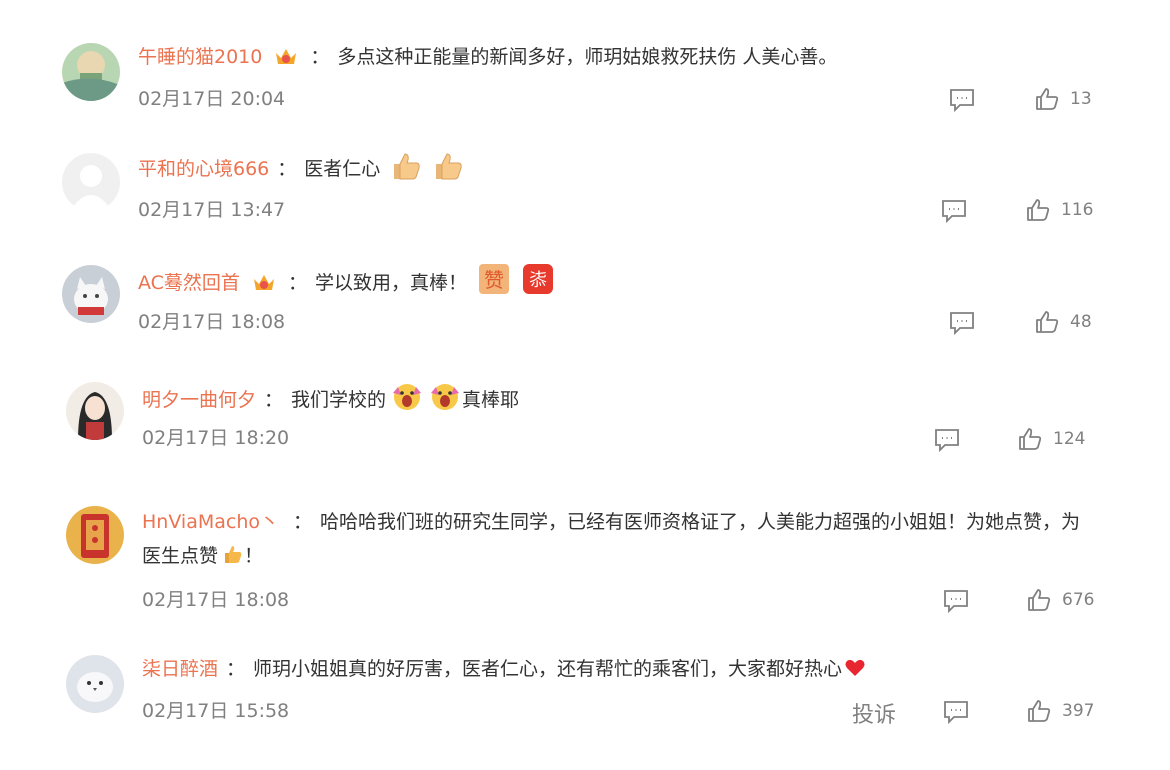 The width and height of the screenshot is (1170, 770). What do you see at coordinates (874, 713) in the screenshot?
I see `report-button: 投诉` at bounding box center [874, 713].